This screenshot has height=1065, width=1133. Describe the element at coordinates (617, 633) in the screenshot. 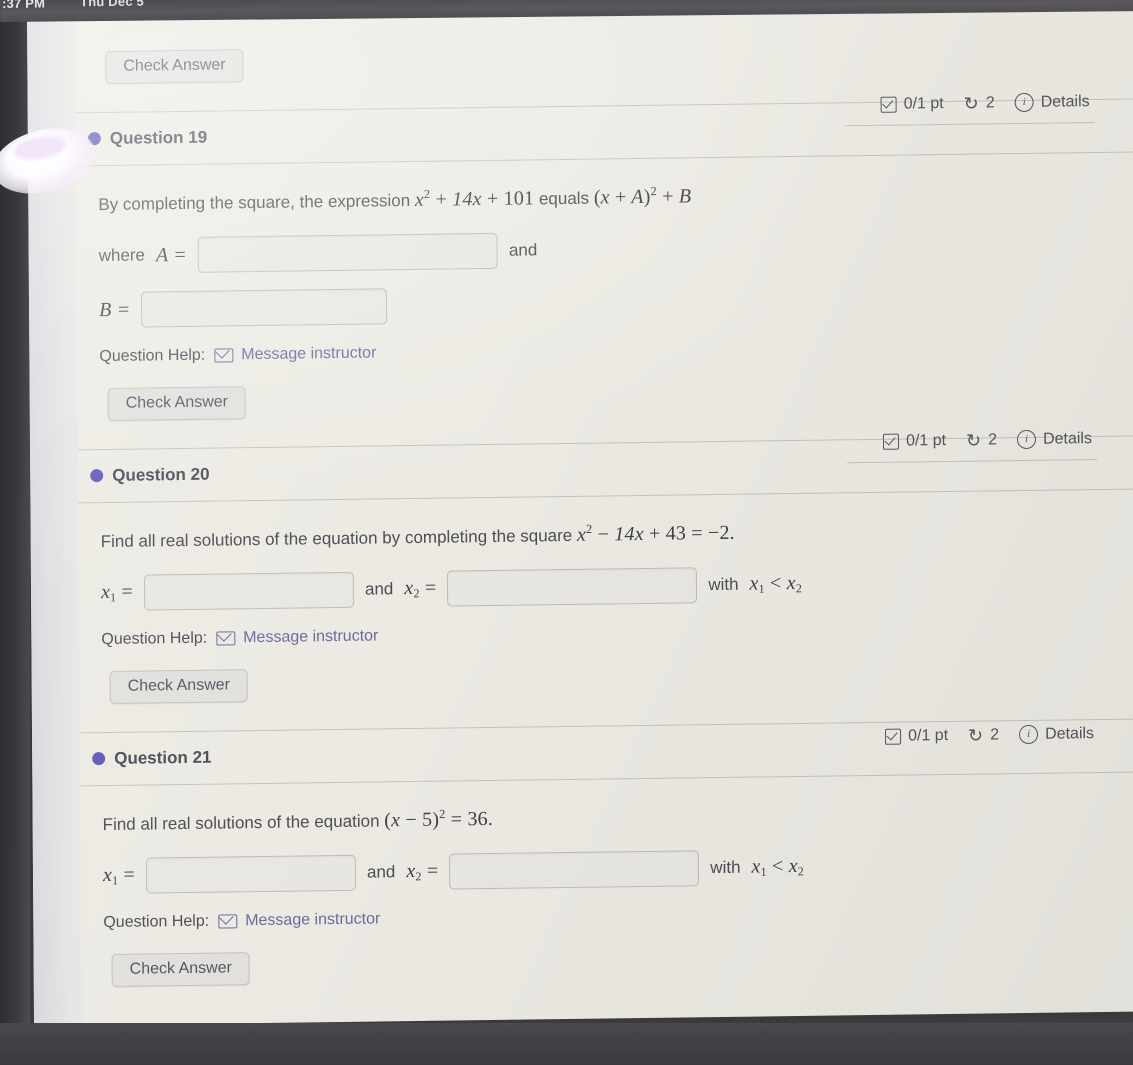

I see `question-help-20: Question Help: Message instructor` at that location.